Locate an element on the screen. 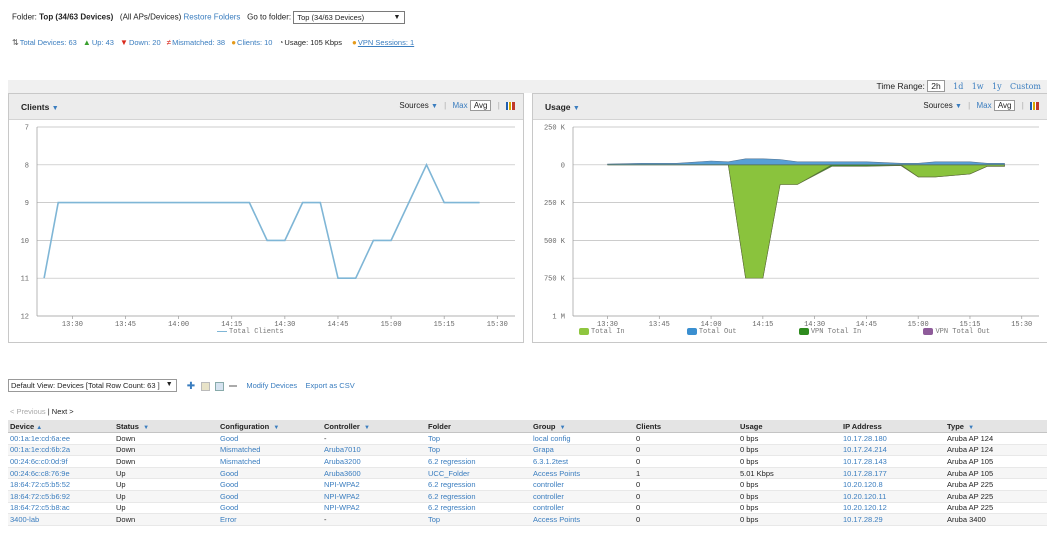 The width and height of the screenshot is (1047, 539). col-folder: Folder is located at coordinates (478, 426).